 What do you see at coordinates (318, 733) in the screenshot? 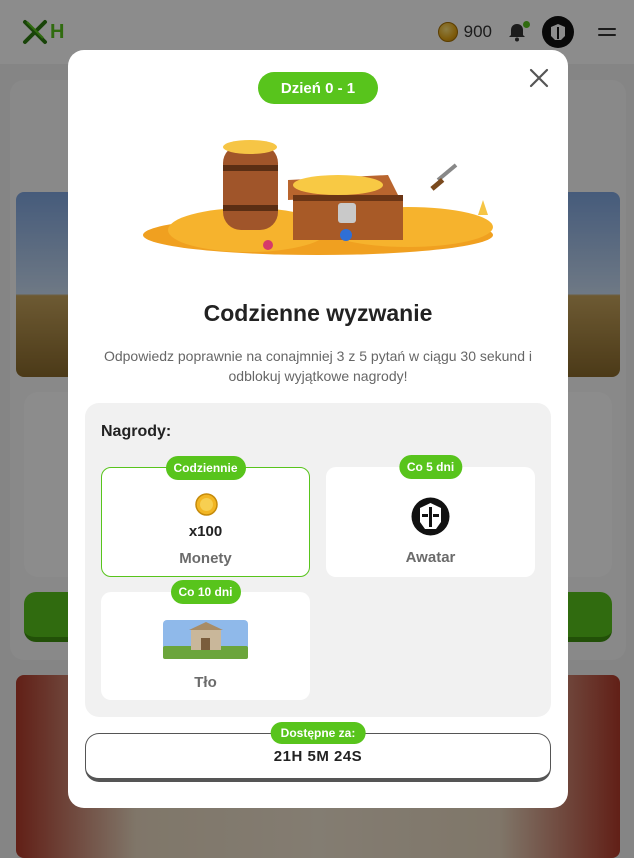
I see `timer-label: Dostępne za:` at bounding box center [318, 733].